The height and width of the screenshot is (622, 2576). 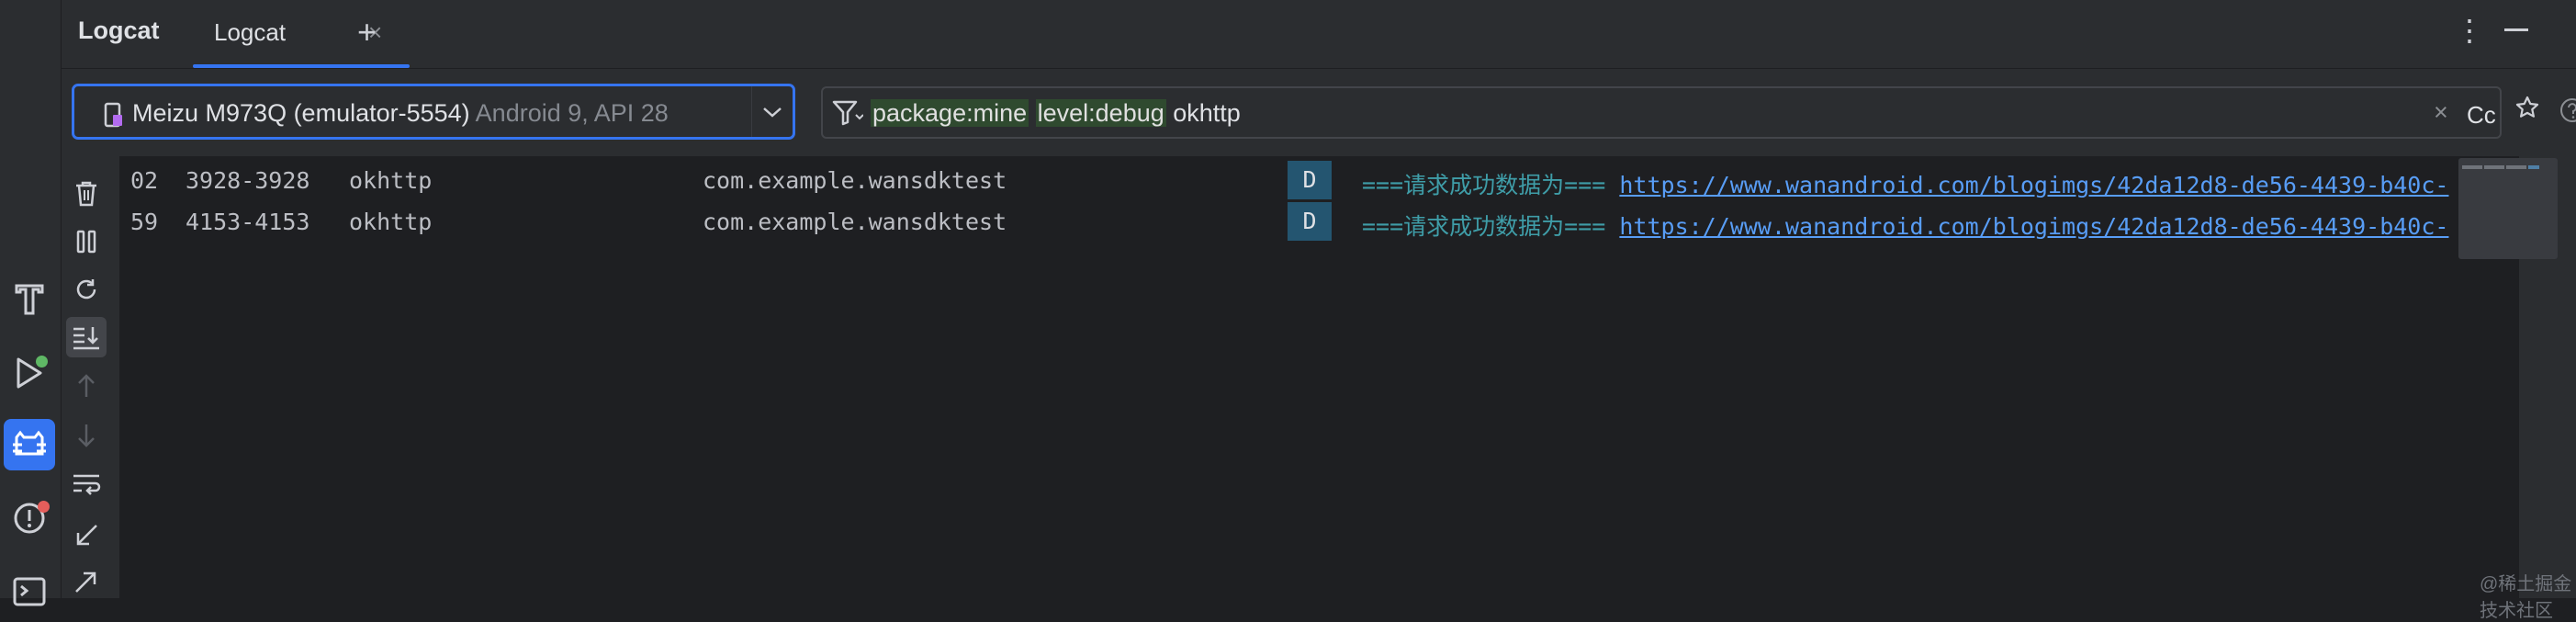 What do you see at coordinates (2526, 597) in the screenshot?
I see `watermark: @稀土掘金技术社区` at bounding box center [2526, 597].